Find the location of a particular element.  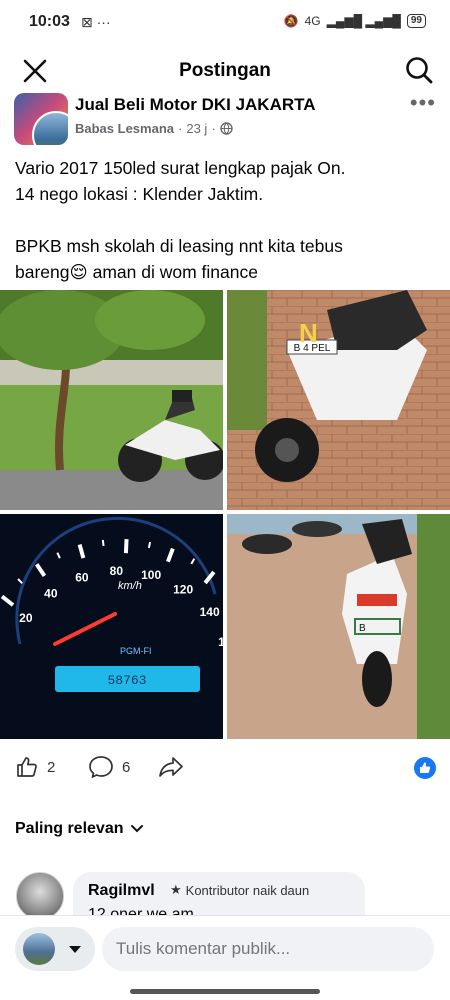

globe-icon is located at coordinates (226, 128).